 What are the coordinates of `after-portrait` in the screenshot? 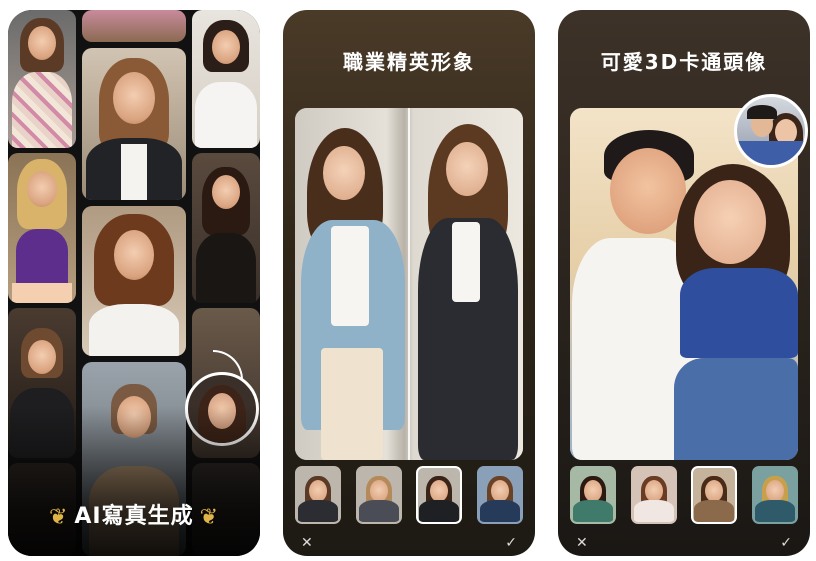 It's located at (466, 284).